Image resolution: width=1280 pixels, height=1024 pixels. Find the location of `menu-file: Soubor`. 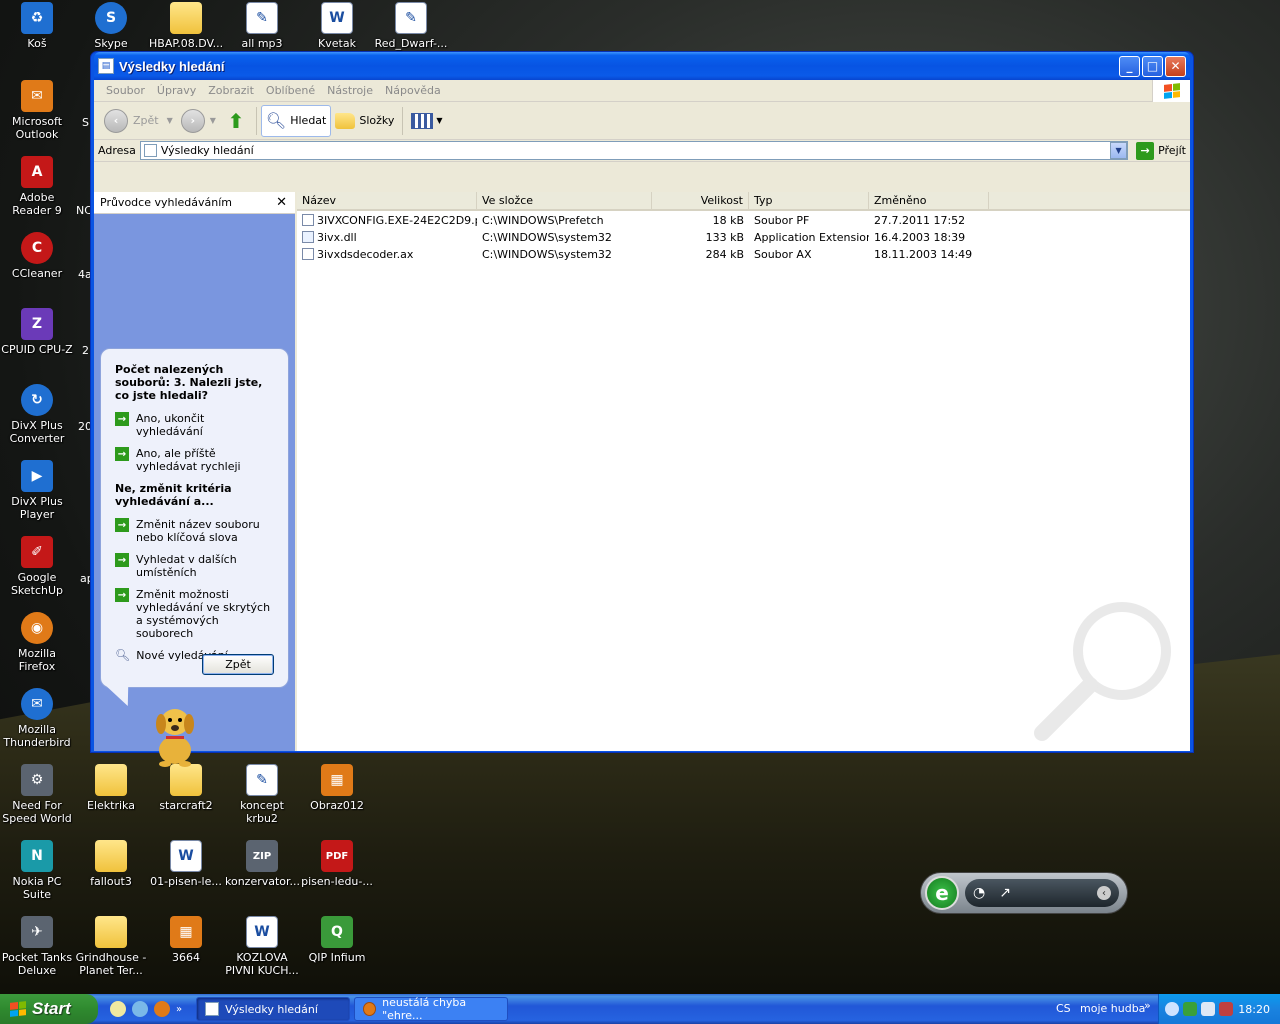

menu-file: Soubor is located at coordinates (125, 90).